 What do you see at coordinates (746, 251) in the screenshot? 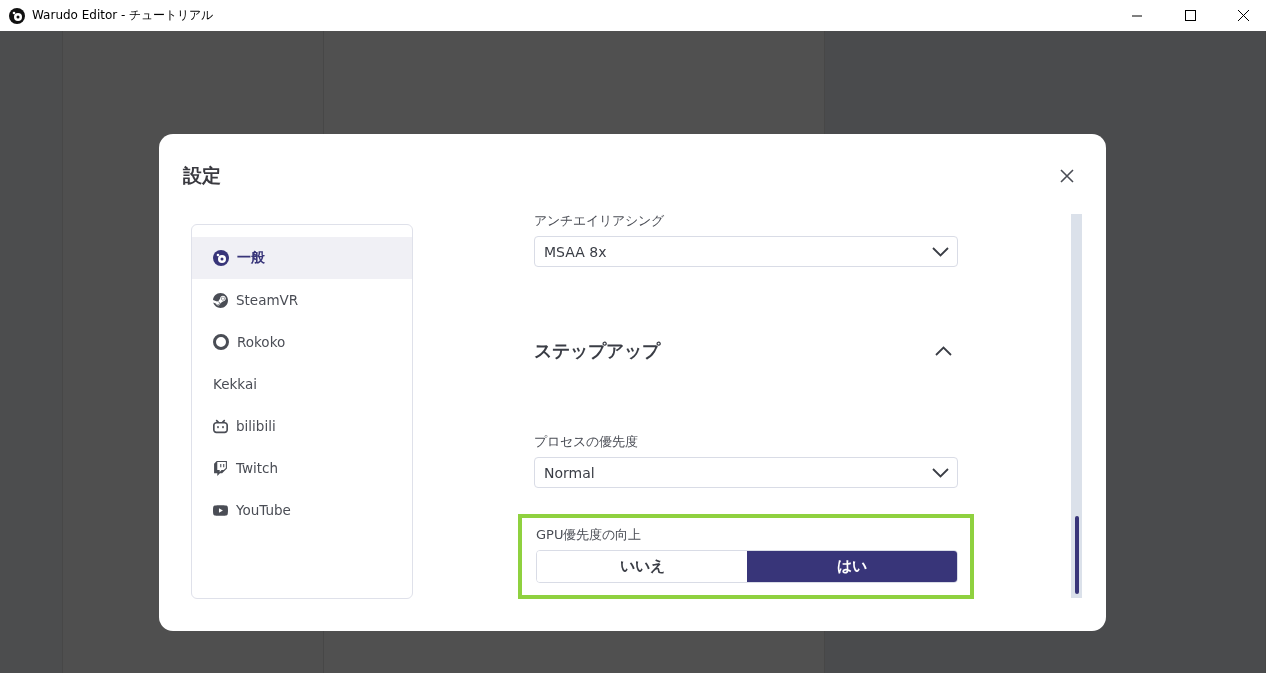
I see `dropdown-field: MSAA 8x` at bounding box center [746, 251].